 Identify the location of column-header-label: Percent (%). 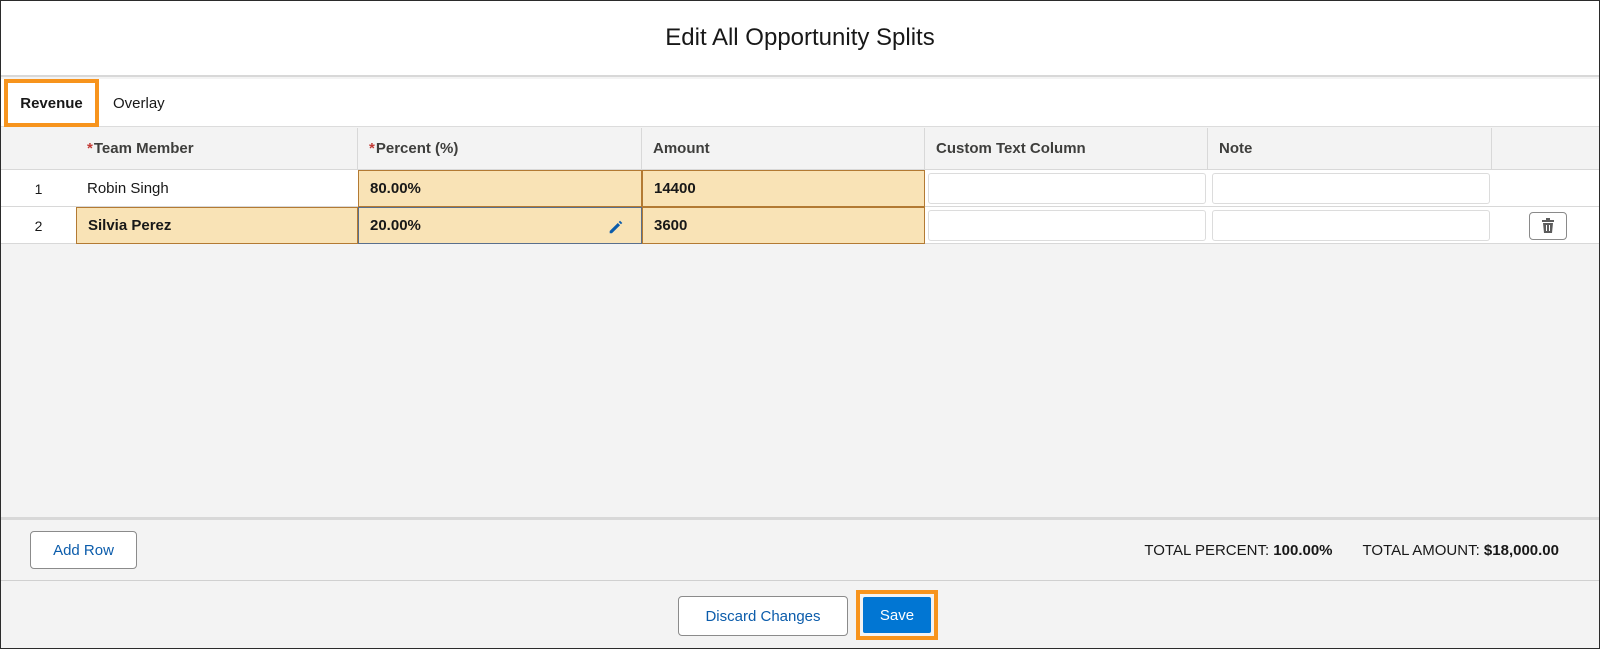
(417, 148).